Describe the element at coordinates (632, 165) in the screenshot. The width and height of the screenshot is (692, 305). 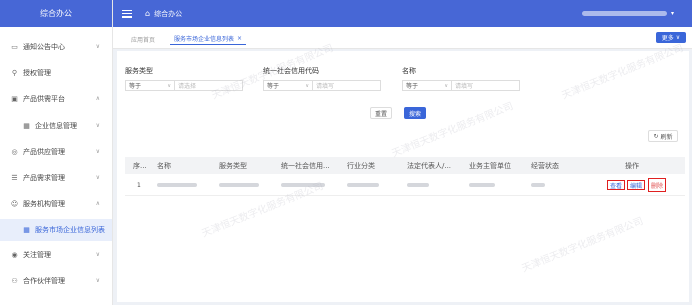
I see `column-header: 操作` at that location.